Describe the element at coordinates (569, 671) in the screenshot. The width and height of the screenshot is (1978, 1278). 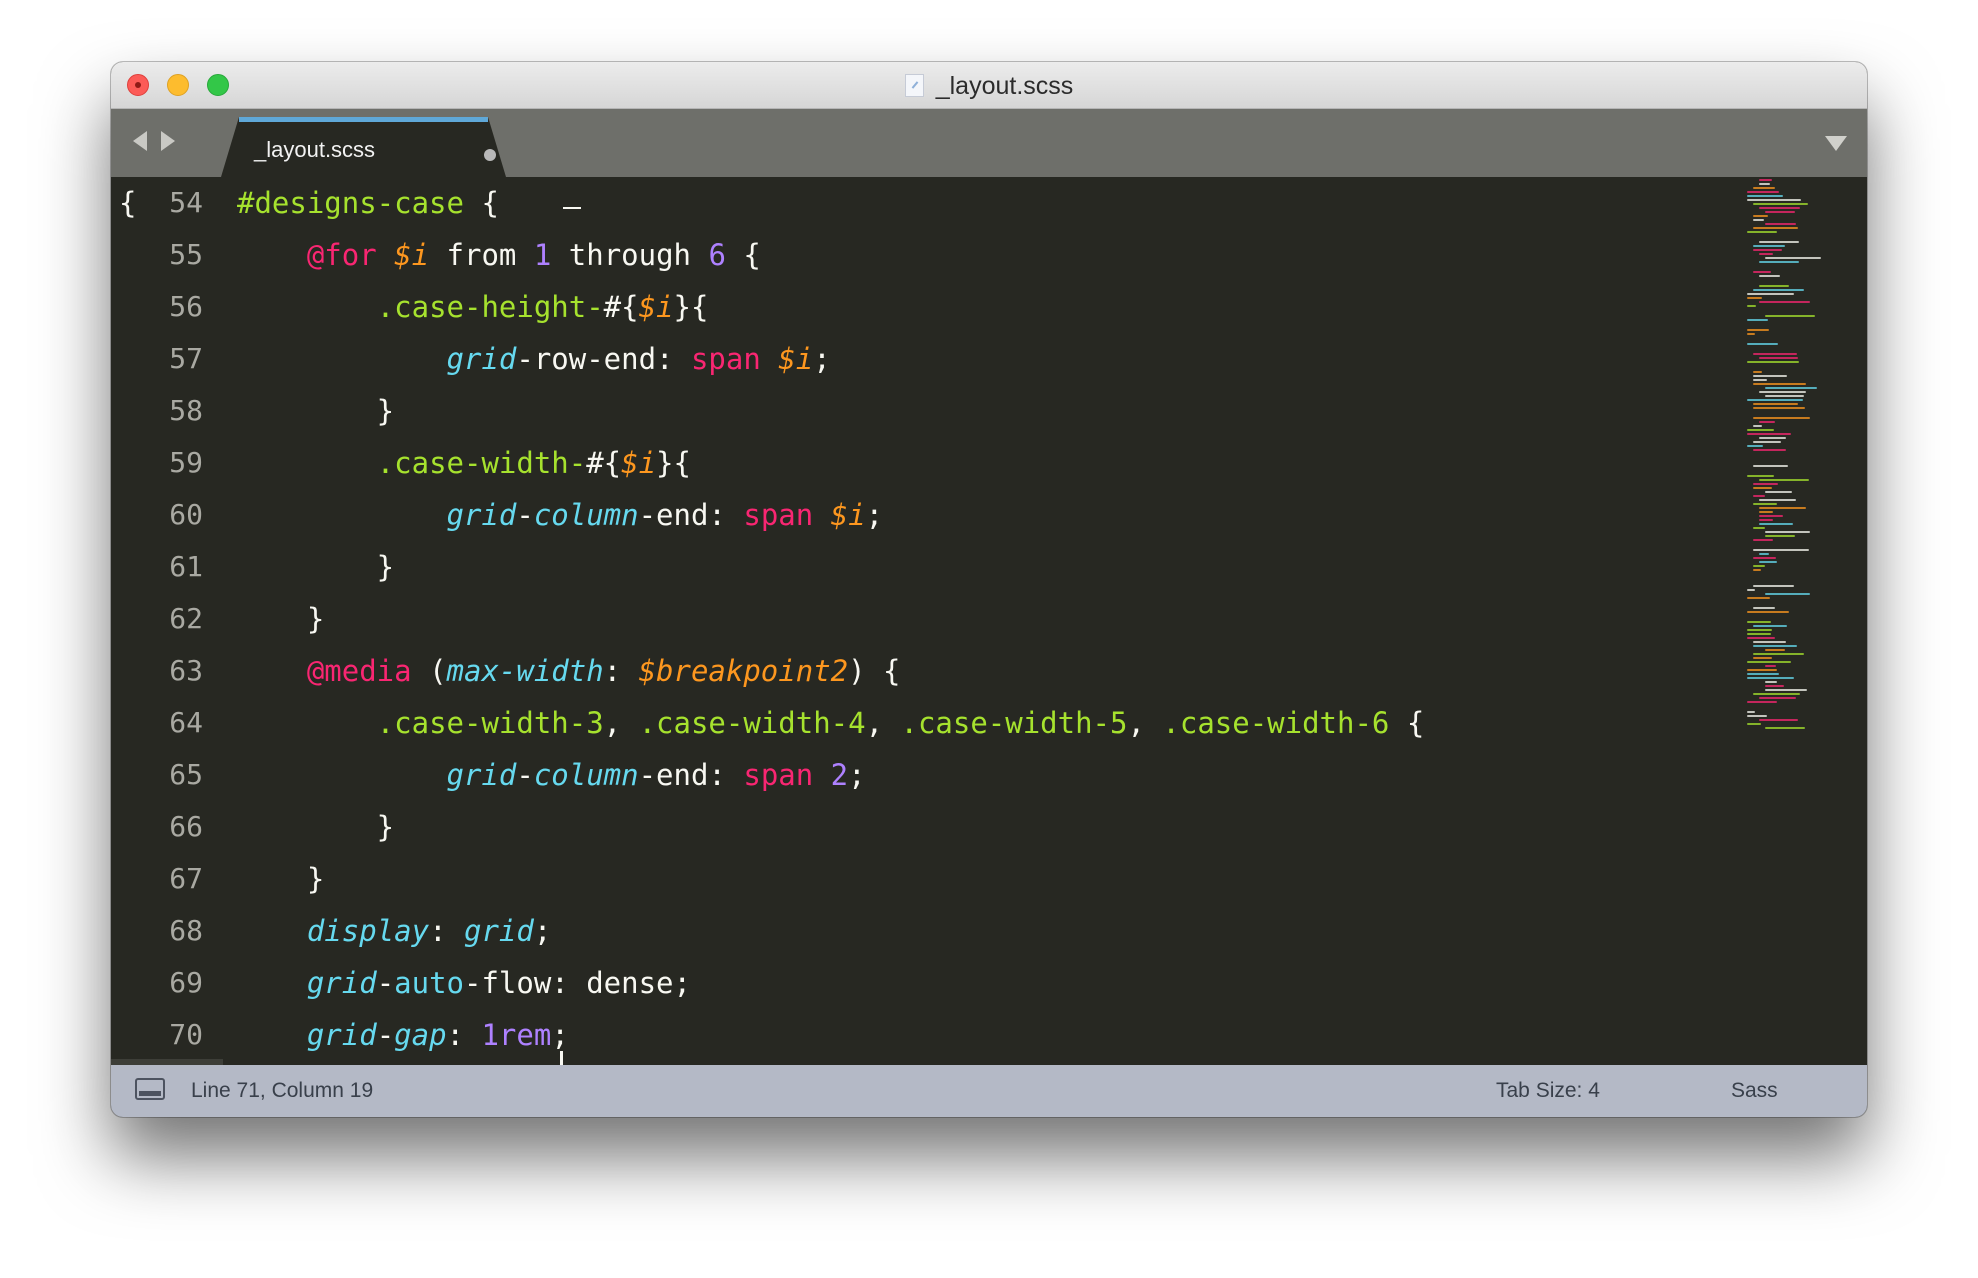
I see `code-text: @media (max-width: $breakpoint2) {` at that location.